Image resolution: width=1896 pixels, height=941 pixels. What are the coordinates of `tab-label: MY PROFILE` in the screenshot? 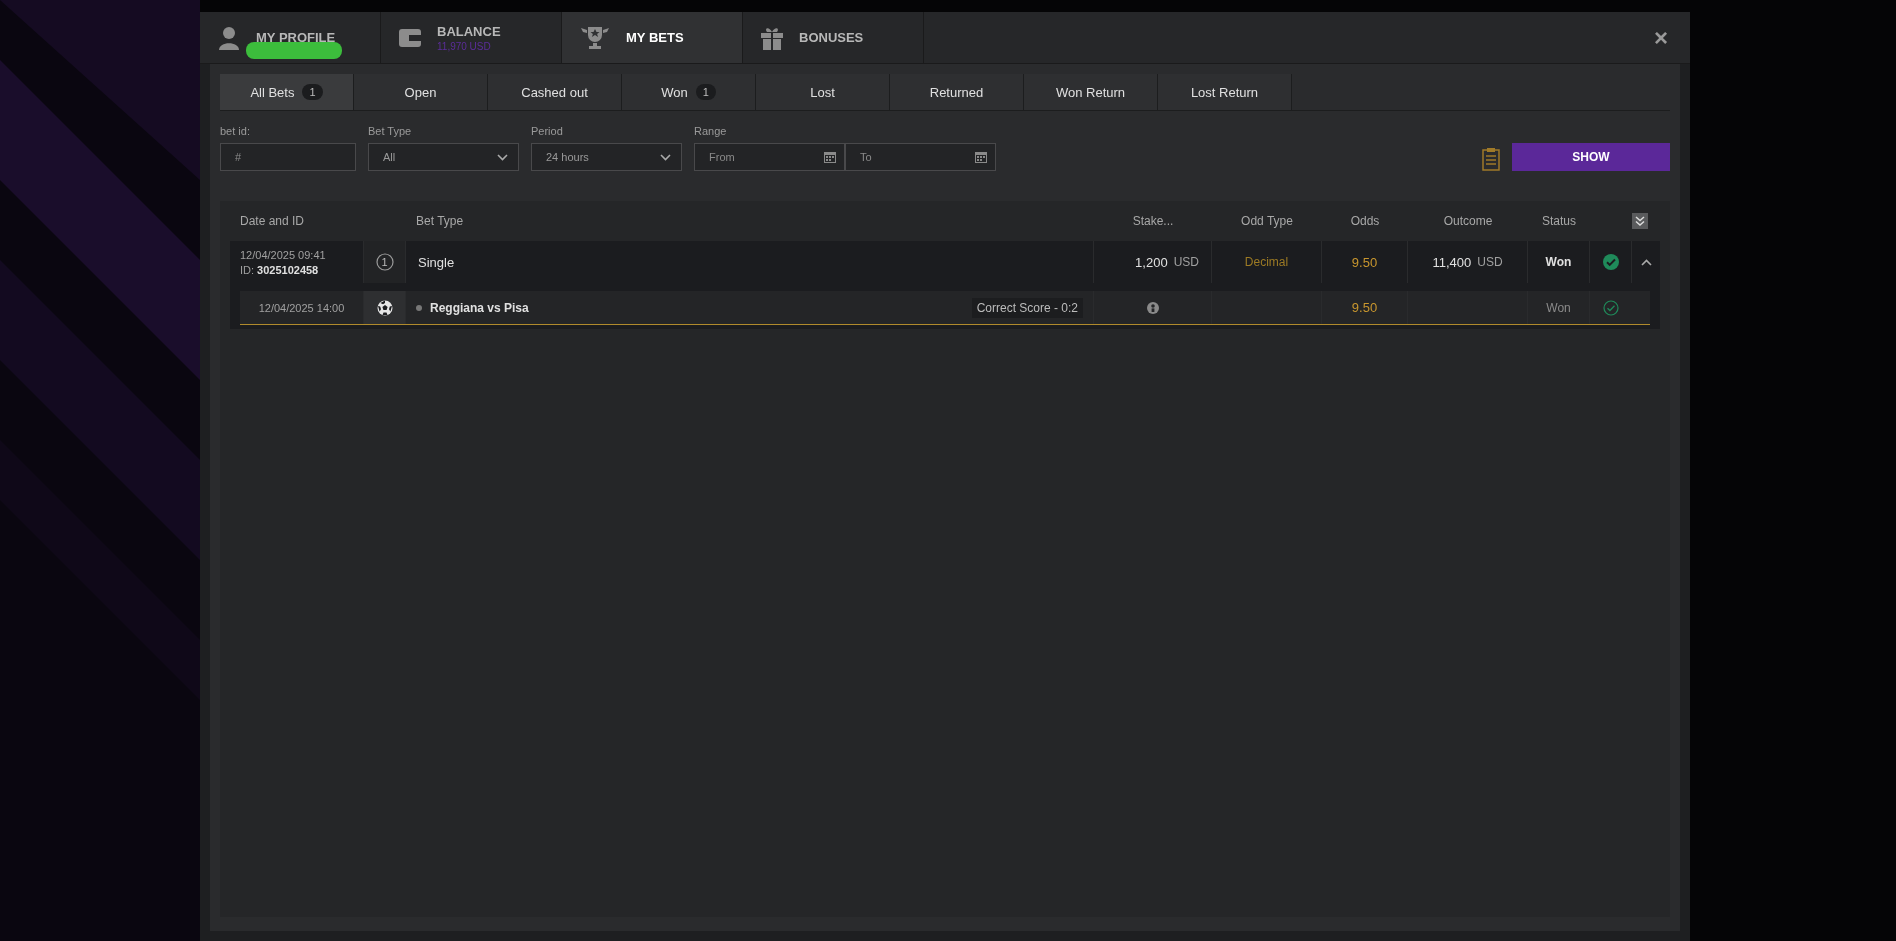 It's located at (296, 37).